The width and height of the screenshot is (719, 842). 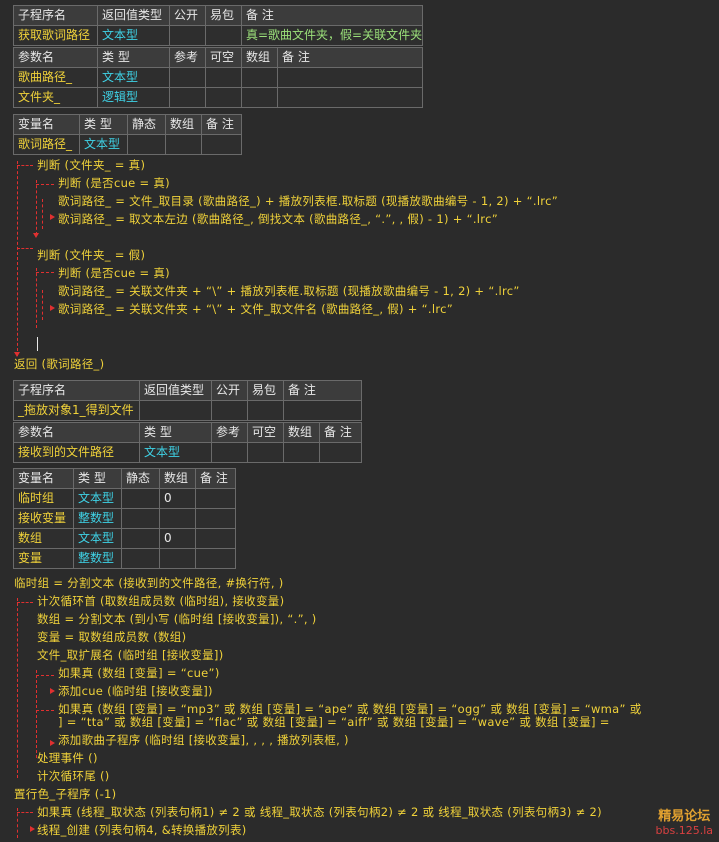 I want to click on param-name-cell: 文件夹_, so click(x=55, y=97).